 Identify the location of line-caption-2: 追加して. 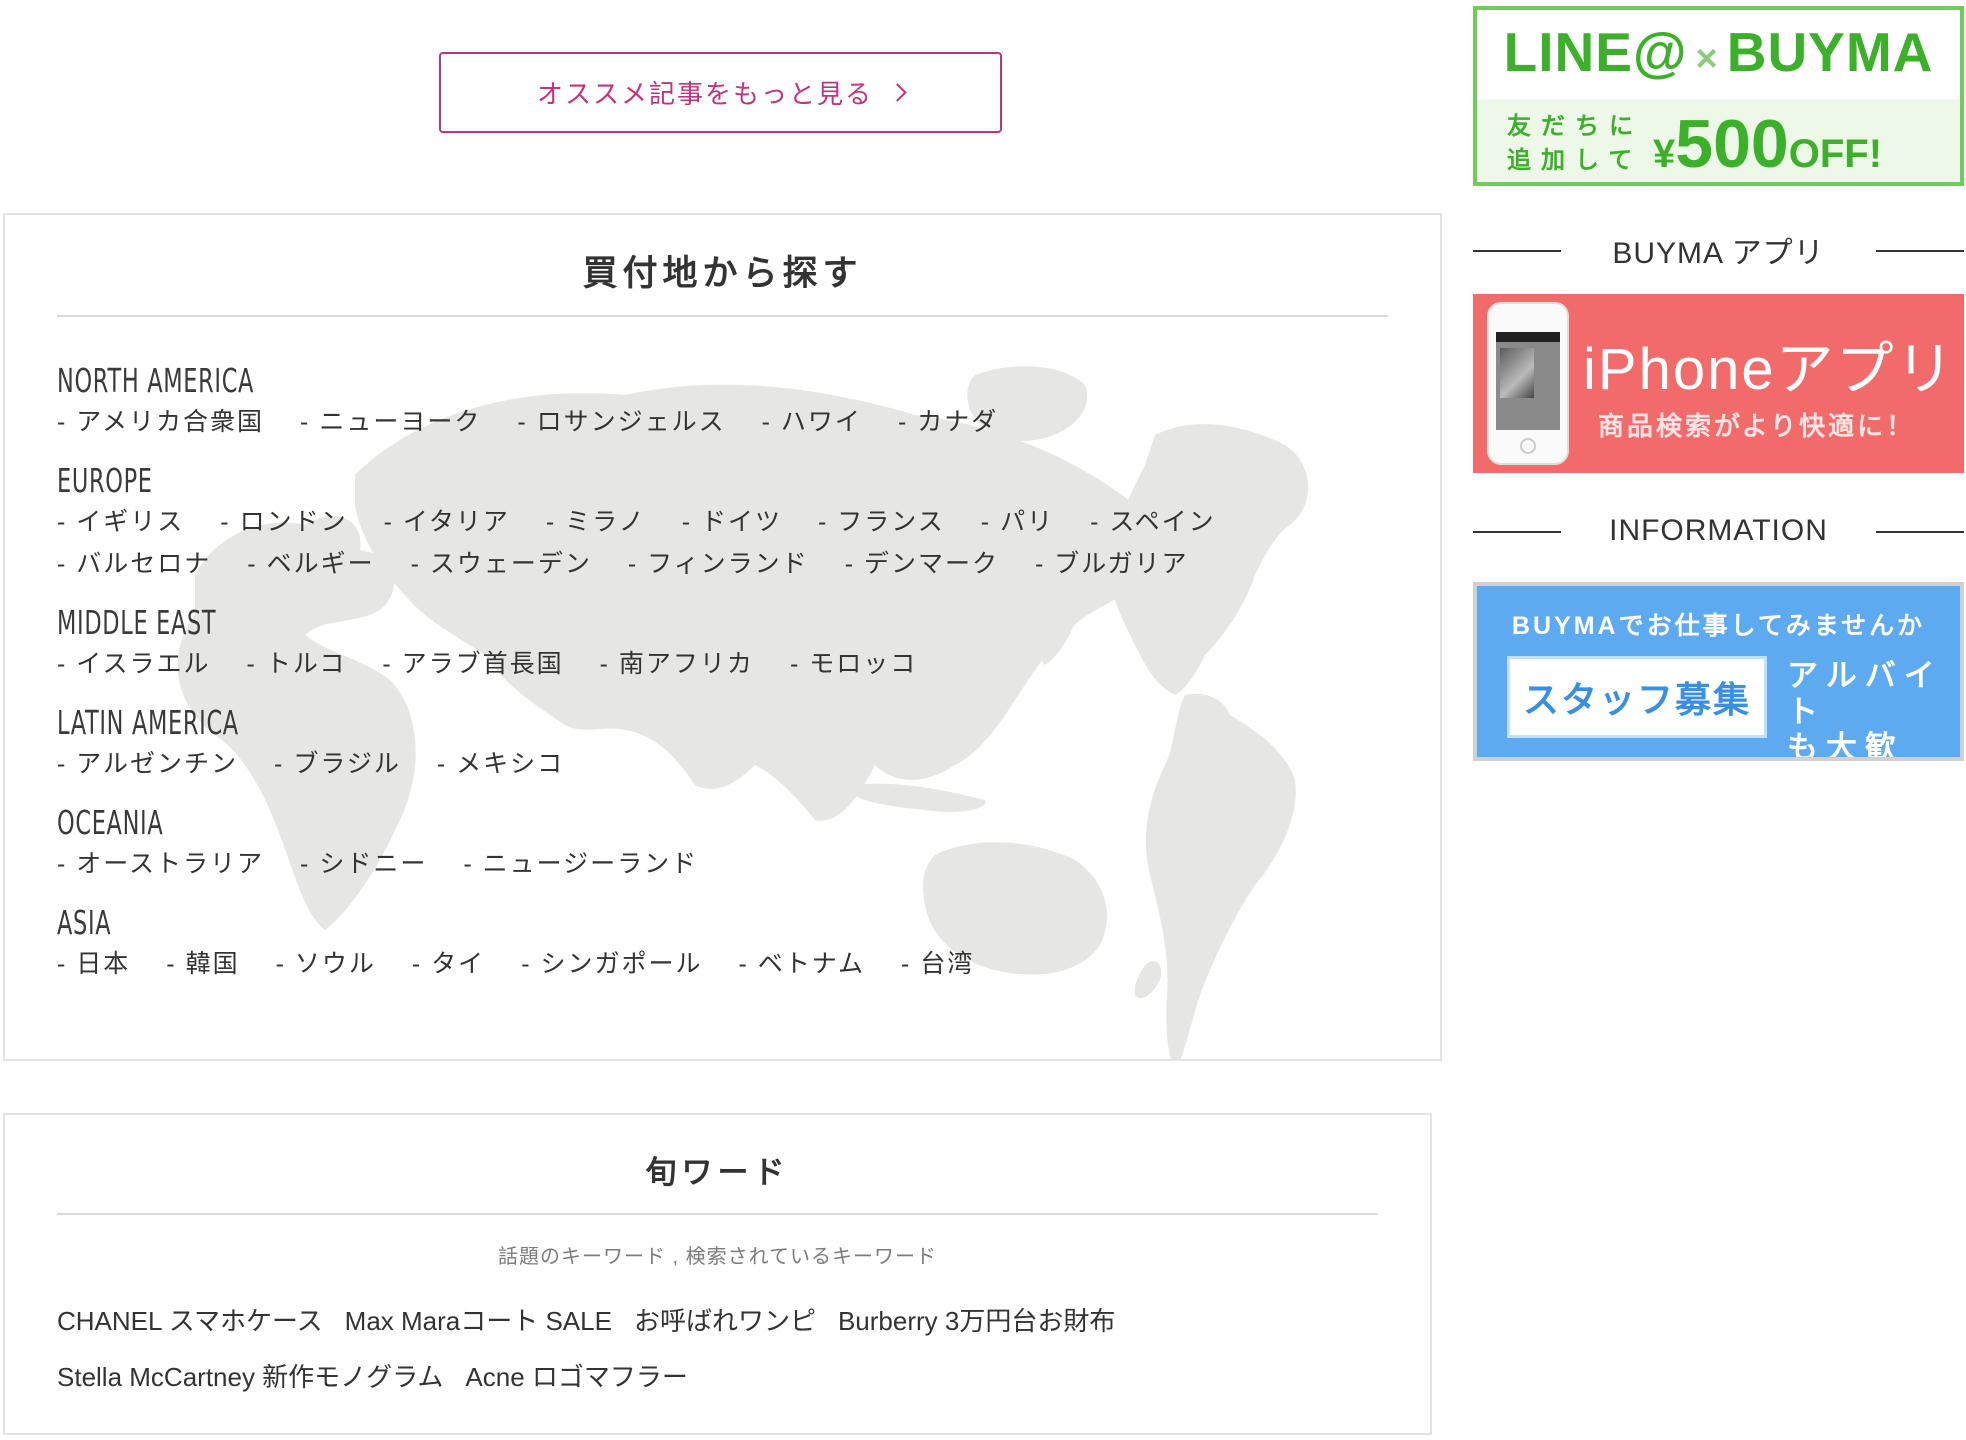
(1575, 160).